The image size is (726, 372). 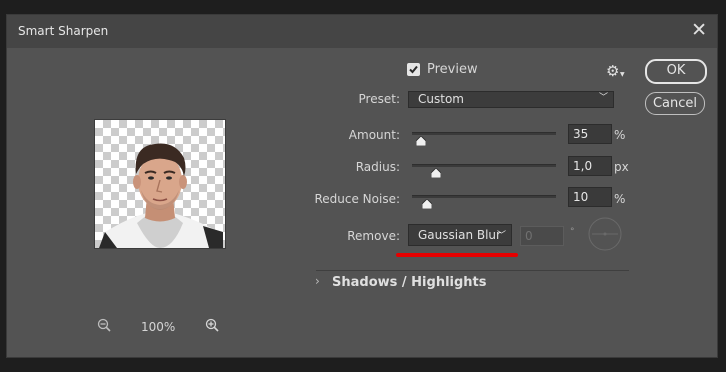 What do you see at coordinates (620, 199) in the screenshot?
I see `reduce-noise-unit: %` at bounding box center [620, 199].